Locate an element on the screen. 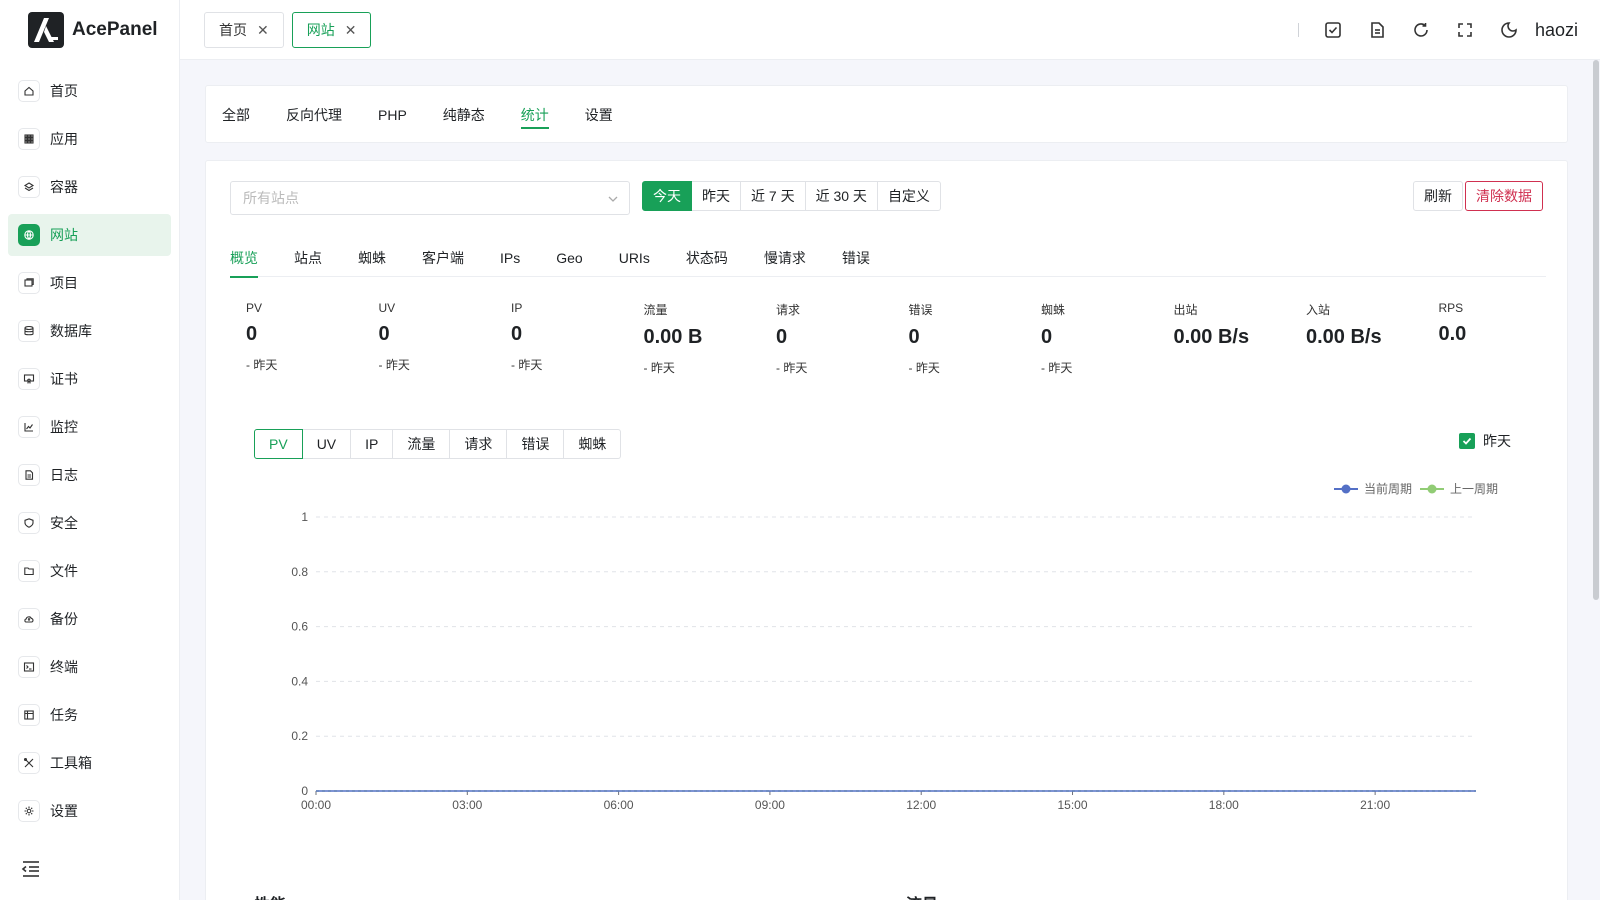 This screenshot has height=900, width=1600. sidebar-item-8: 日志 is located at coordinates (89, 475).